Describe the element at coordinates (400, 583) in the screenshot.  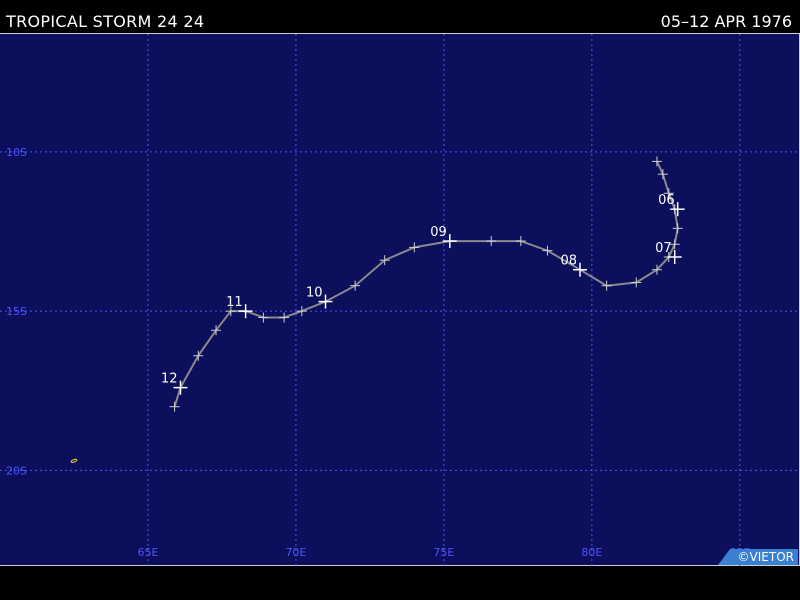
I see `footer-bar` at that location.